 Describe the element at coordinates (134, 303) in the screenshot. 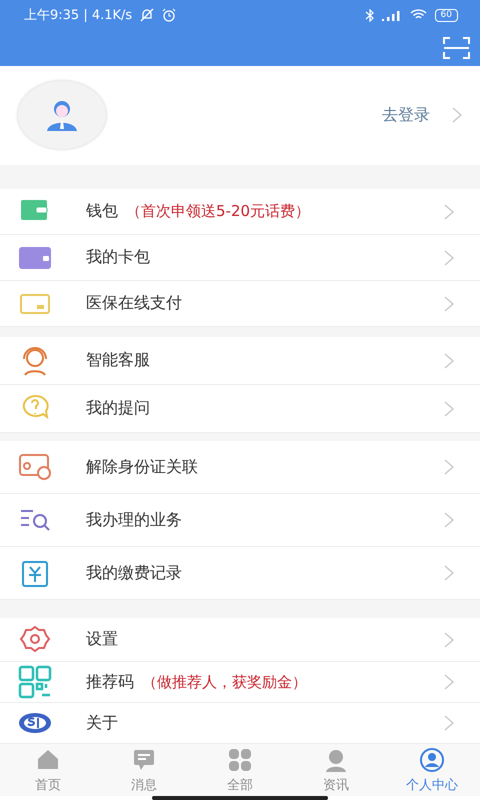

I see `menu-item: 医保在线支付` at that location.